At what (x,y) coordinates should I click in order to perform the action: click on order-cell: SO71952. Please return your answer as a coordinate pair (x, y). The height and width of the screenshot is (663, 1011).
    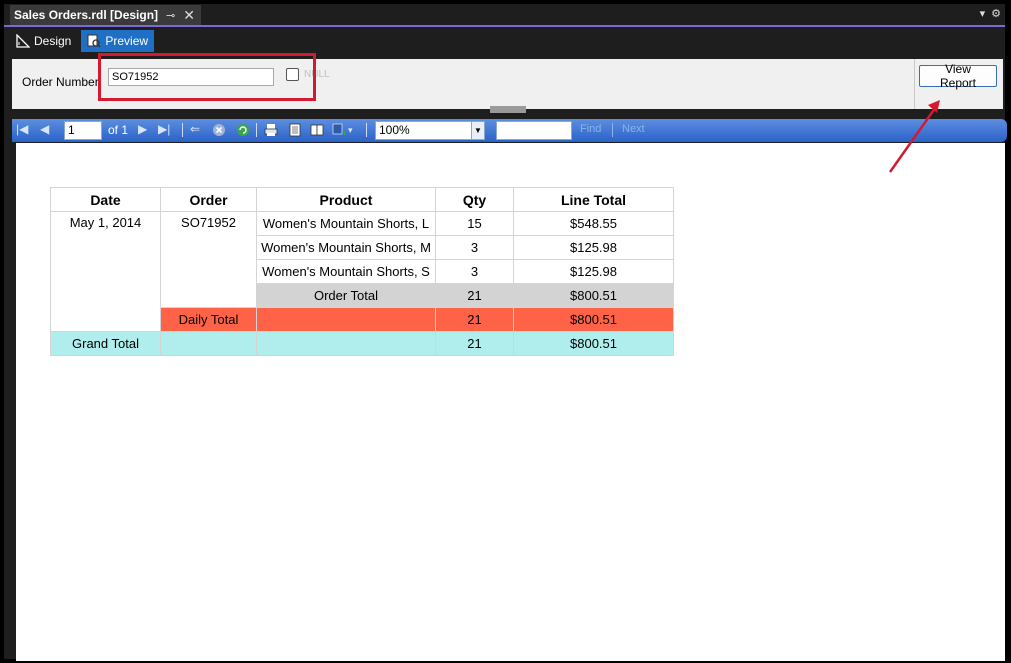
    Looking at the image, I should click on (208, 259).